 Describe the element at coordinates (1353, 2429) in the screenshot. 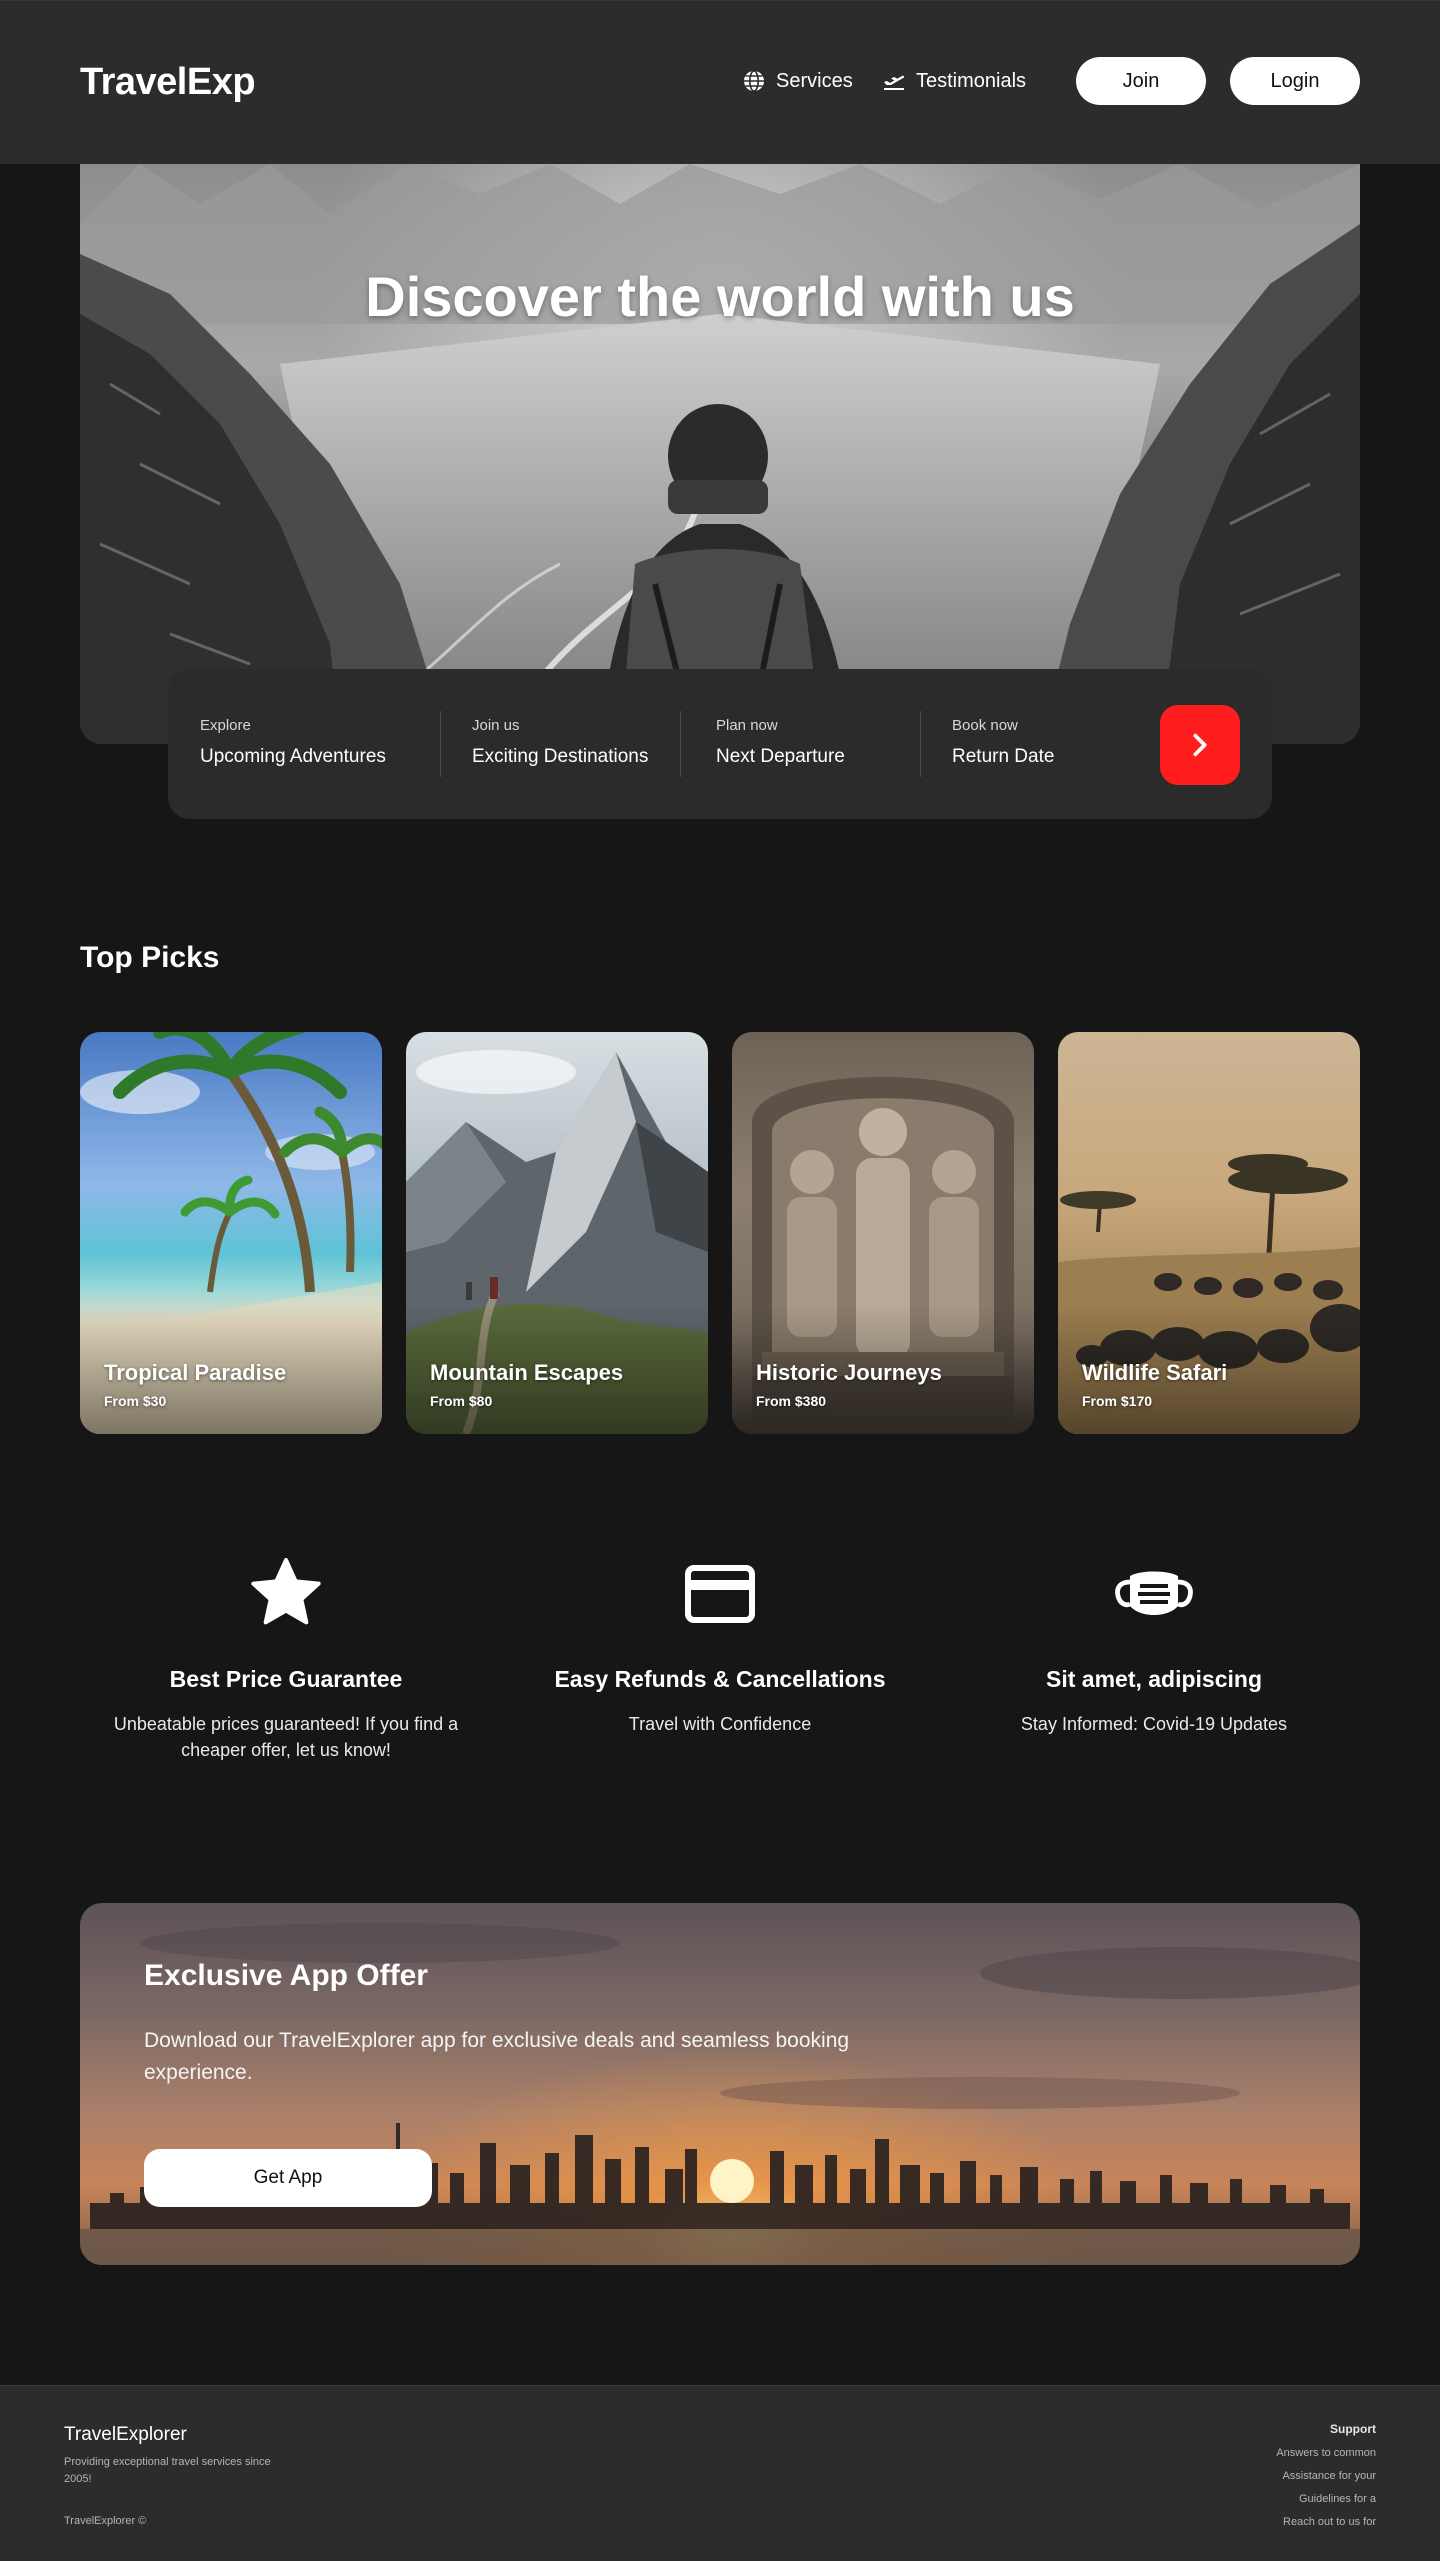

I see `footer-support-heading: Support` at that location.